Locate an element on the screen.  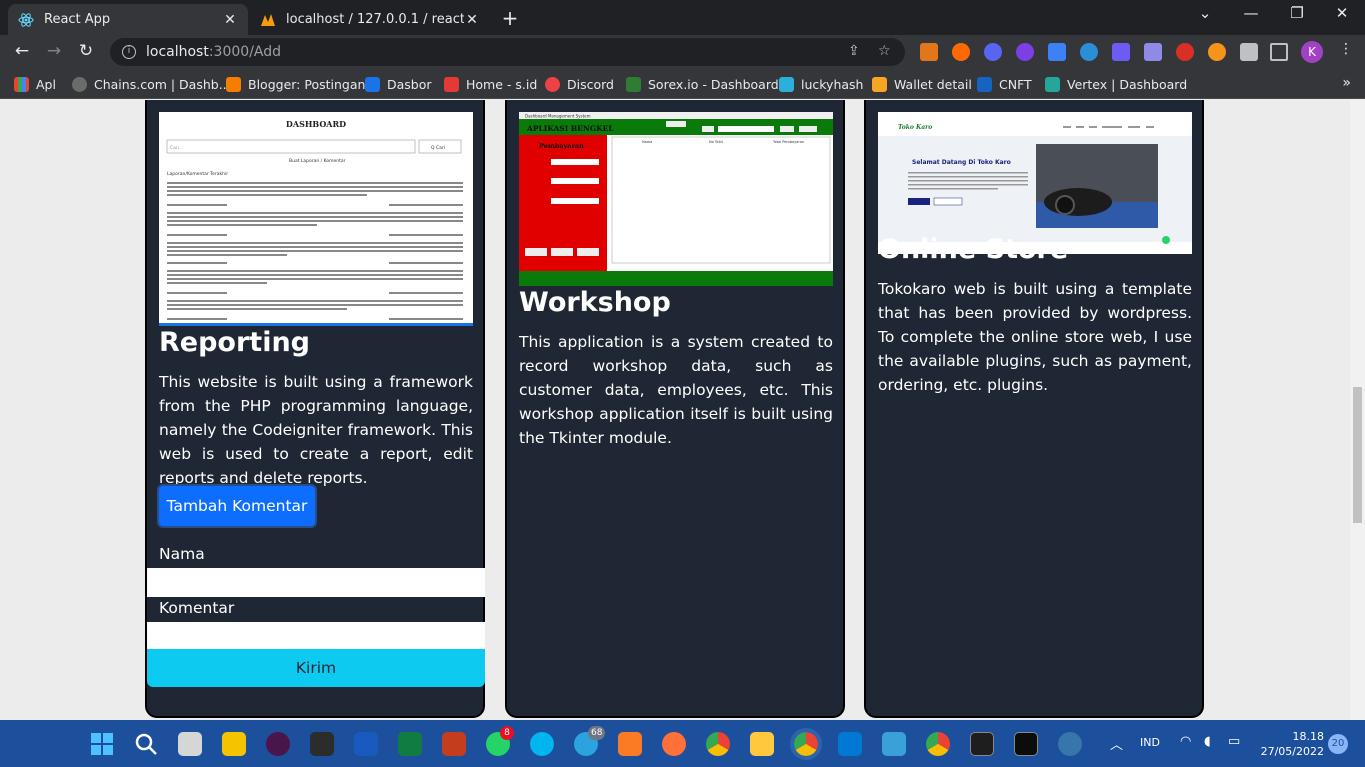
chains-icon is located at coordinates (79, 84).